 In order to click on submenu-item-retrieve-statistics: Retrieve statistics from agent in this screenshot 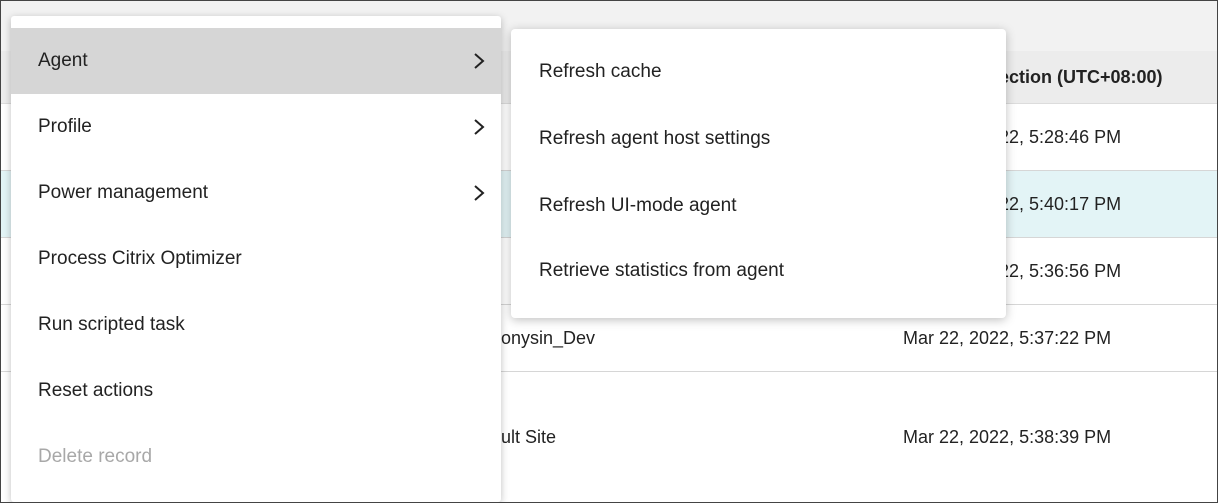, I will do `click(758, 271)`.